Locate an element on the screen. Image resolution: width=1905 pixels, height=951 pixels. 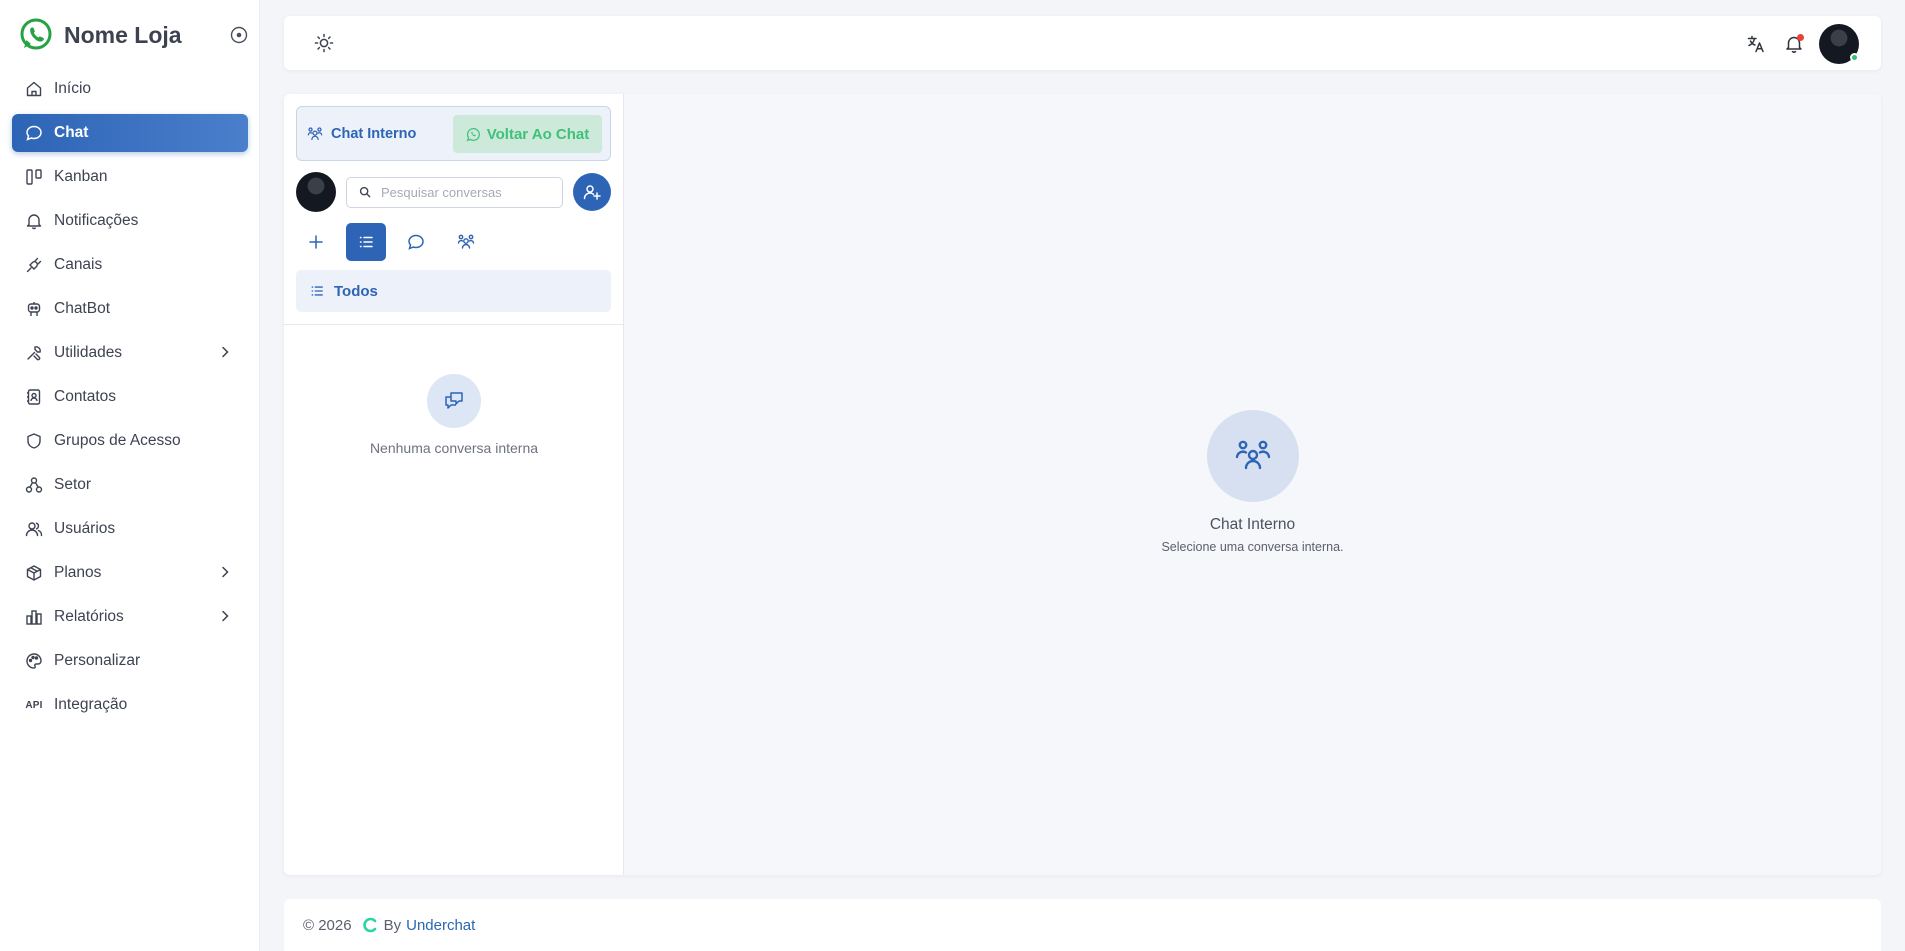
new-conversation-button is located at coordinates (592, 192).